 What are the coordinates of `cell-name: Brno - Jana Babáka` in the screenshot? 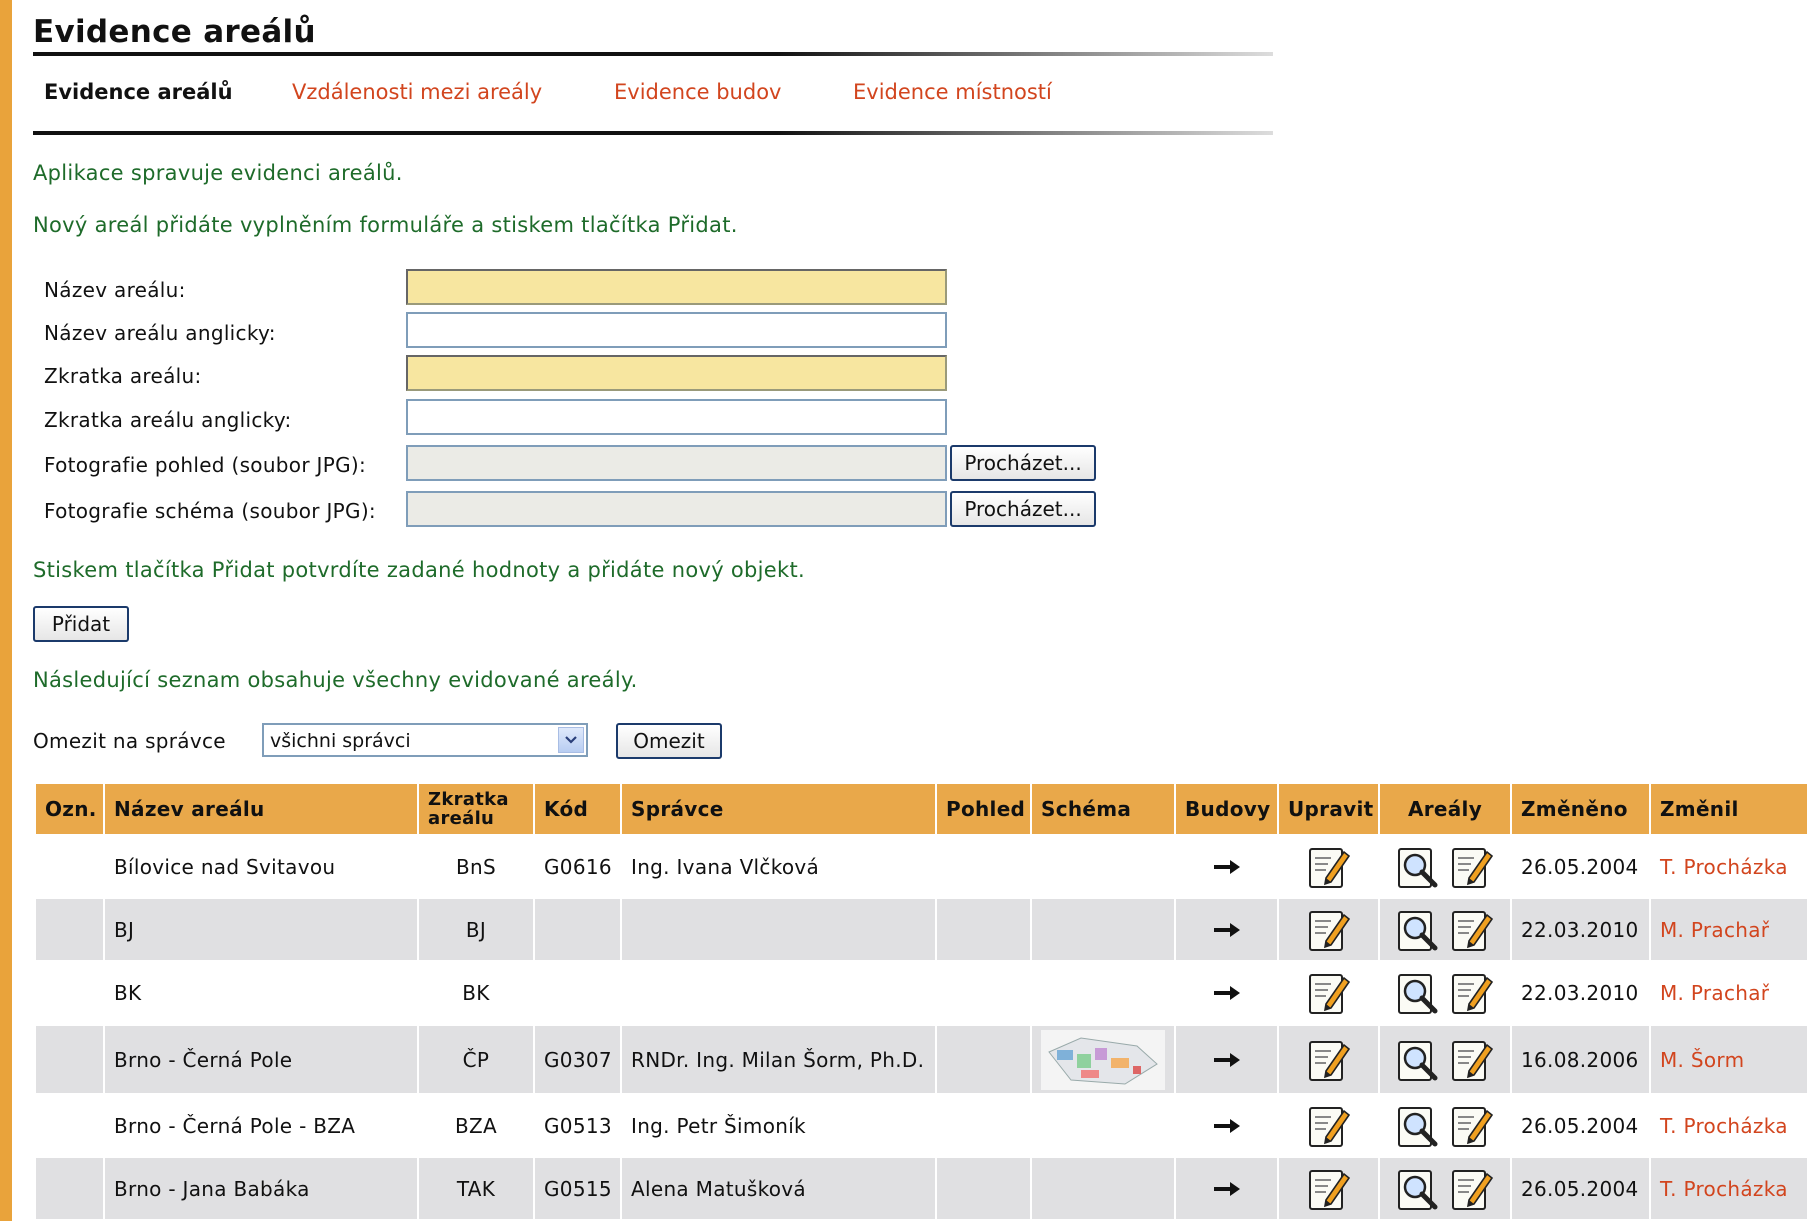 It's located at (212, 1188).